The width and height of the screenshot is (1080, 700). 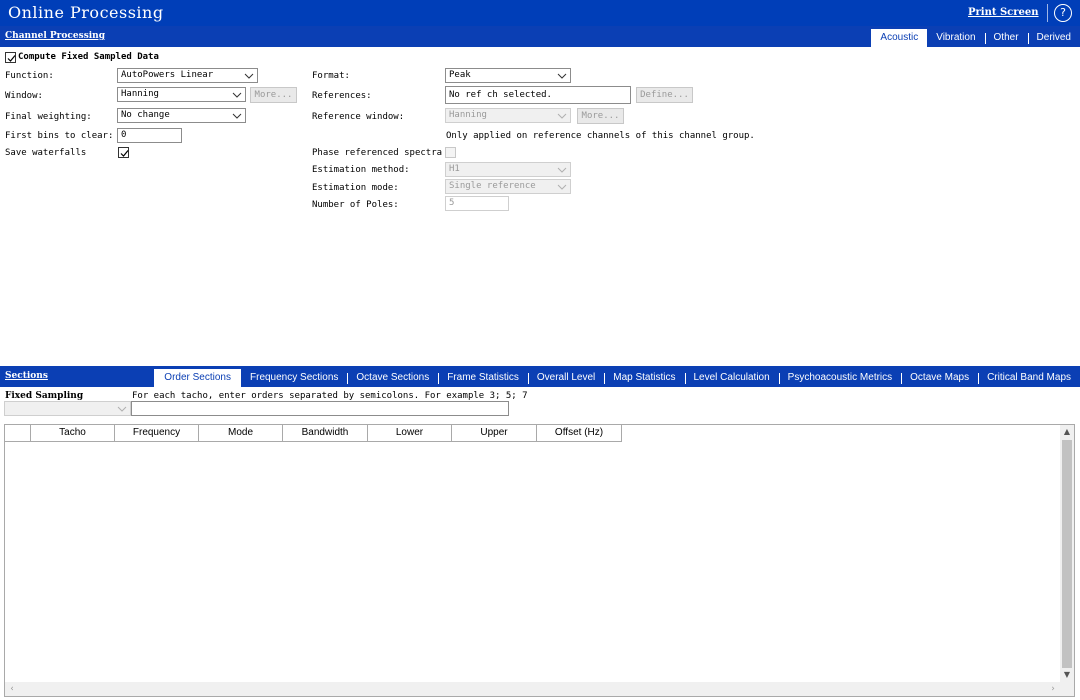 I want to click on channel-tabs: Acoustic Vibration Other Derived, so click(x=975, y=38).